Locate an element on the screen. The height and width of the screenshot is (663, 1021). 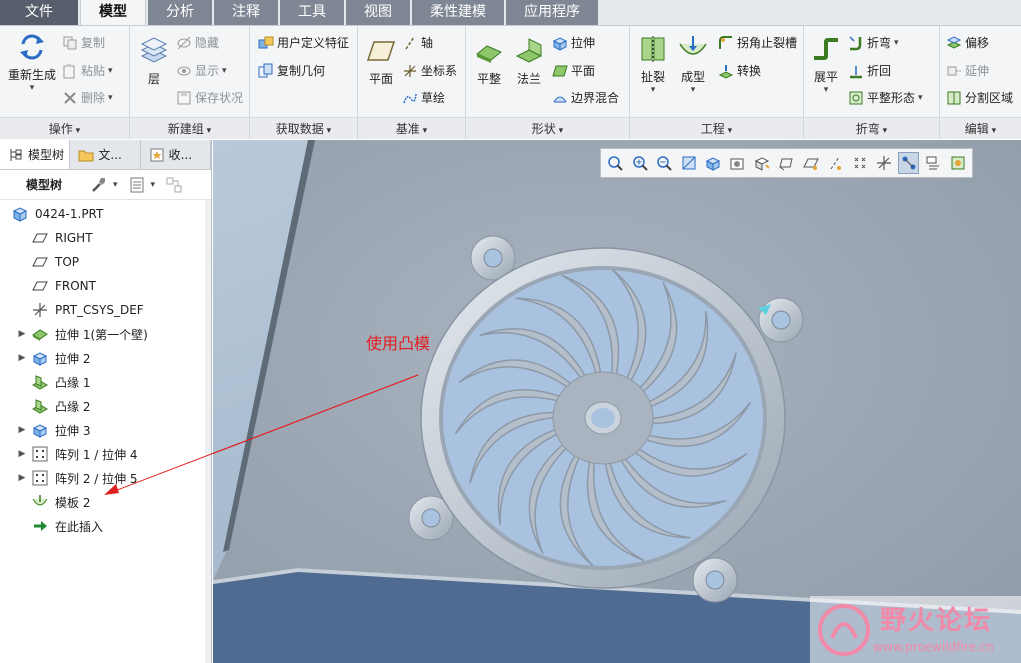
csys-display-button is located at coordinates (884, 163).